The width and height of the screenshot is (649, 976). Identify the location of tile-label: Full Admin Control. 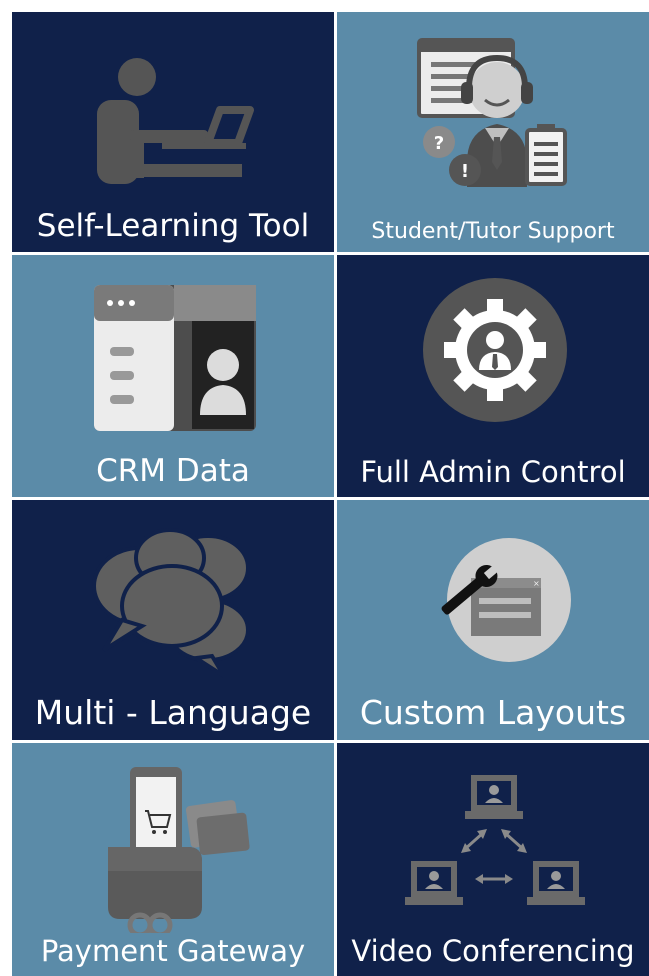
(493, 472).